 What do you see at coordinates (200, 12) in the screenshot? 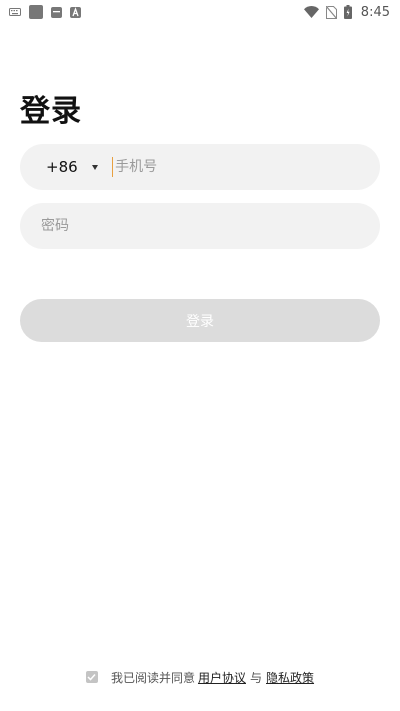
I see `status-bar: 8:45` at bounding box center [200, 12].